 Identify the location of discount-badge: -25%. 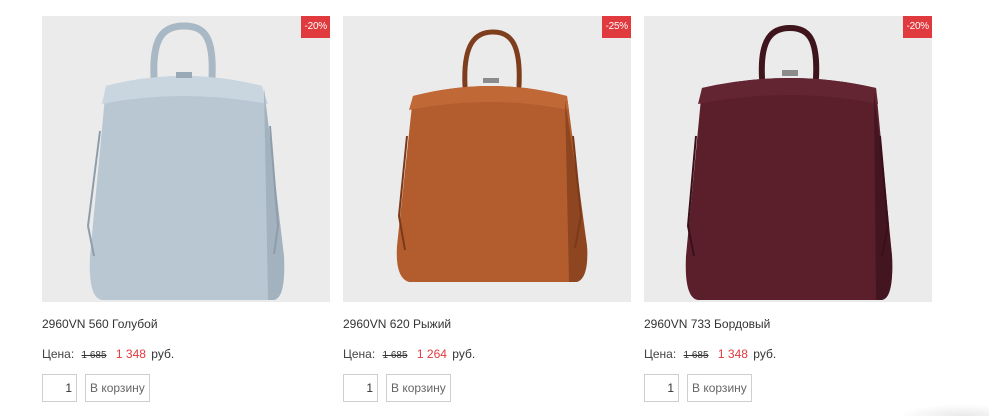
(616, 27).